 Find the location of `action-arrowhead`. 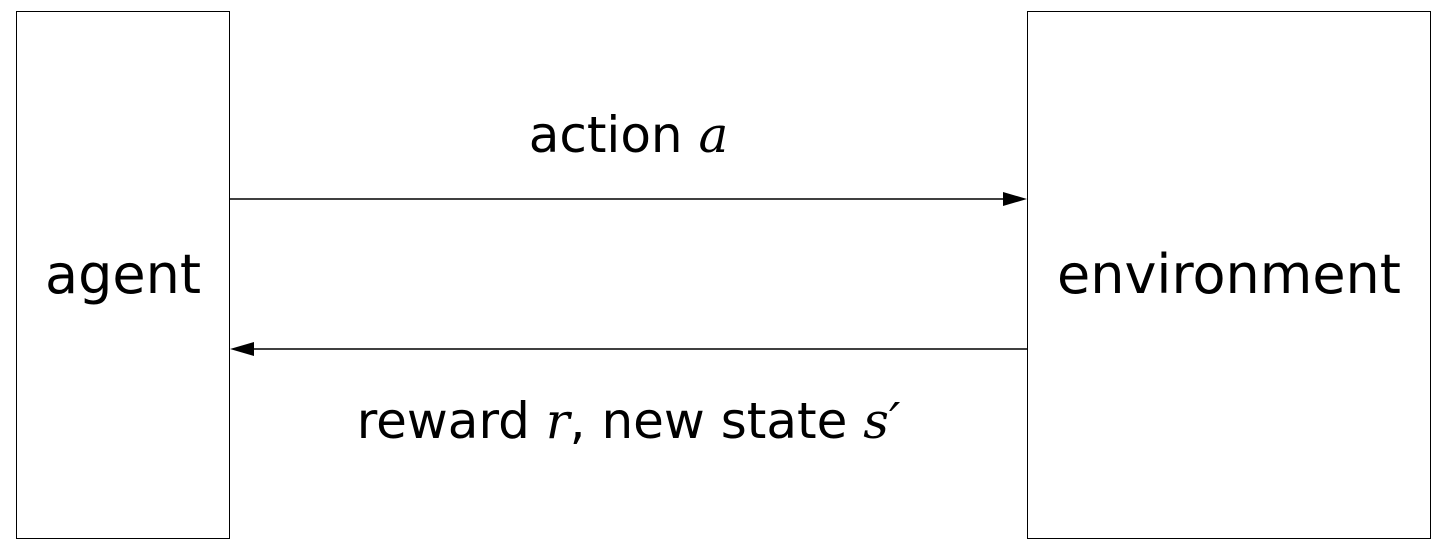

action-arrowhead is located at coordinates (1015, 199).